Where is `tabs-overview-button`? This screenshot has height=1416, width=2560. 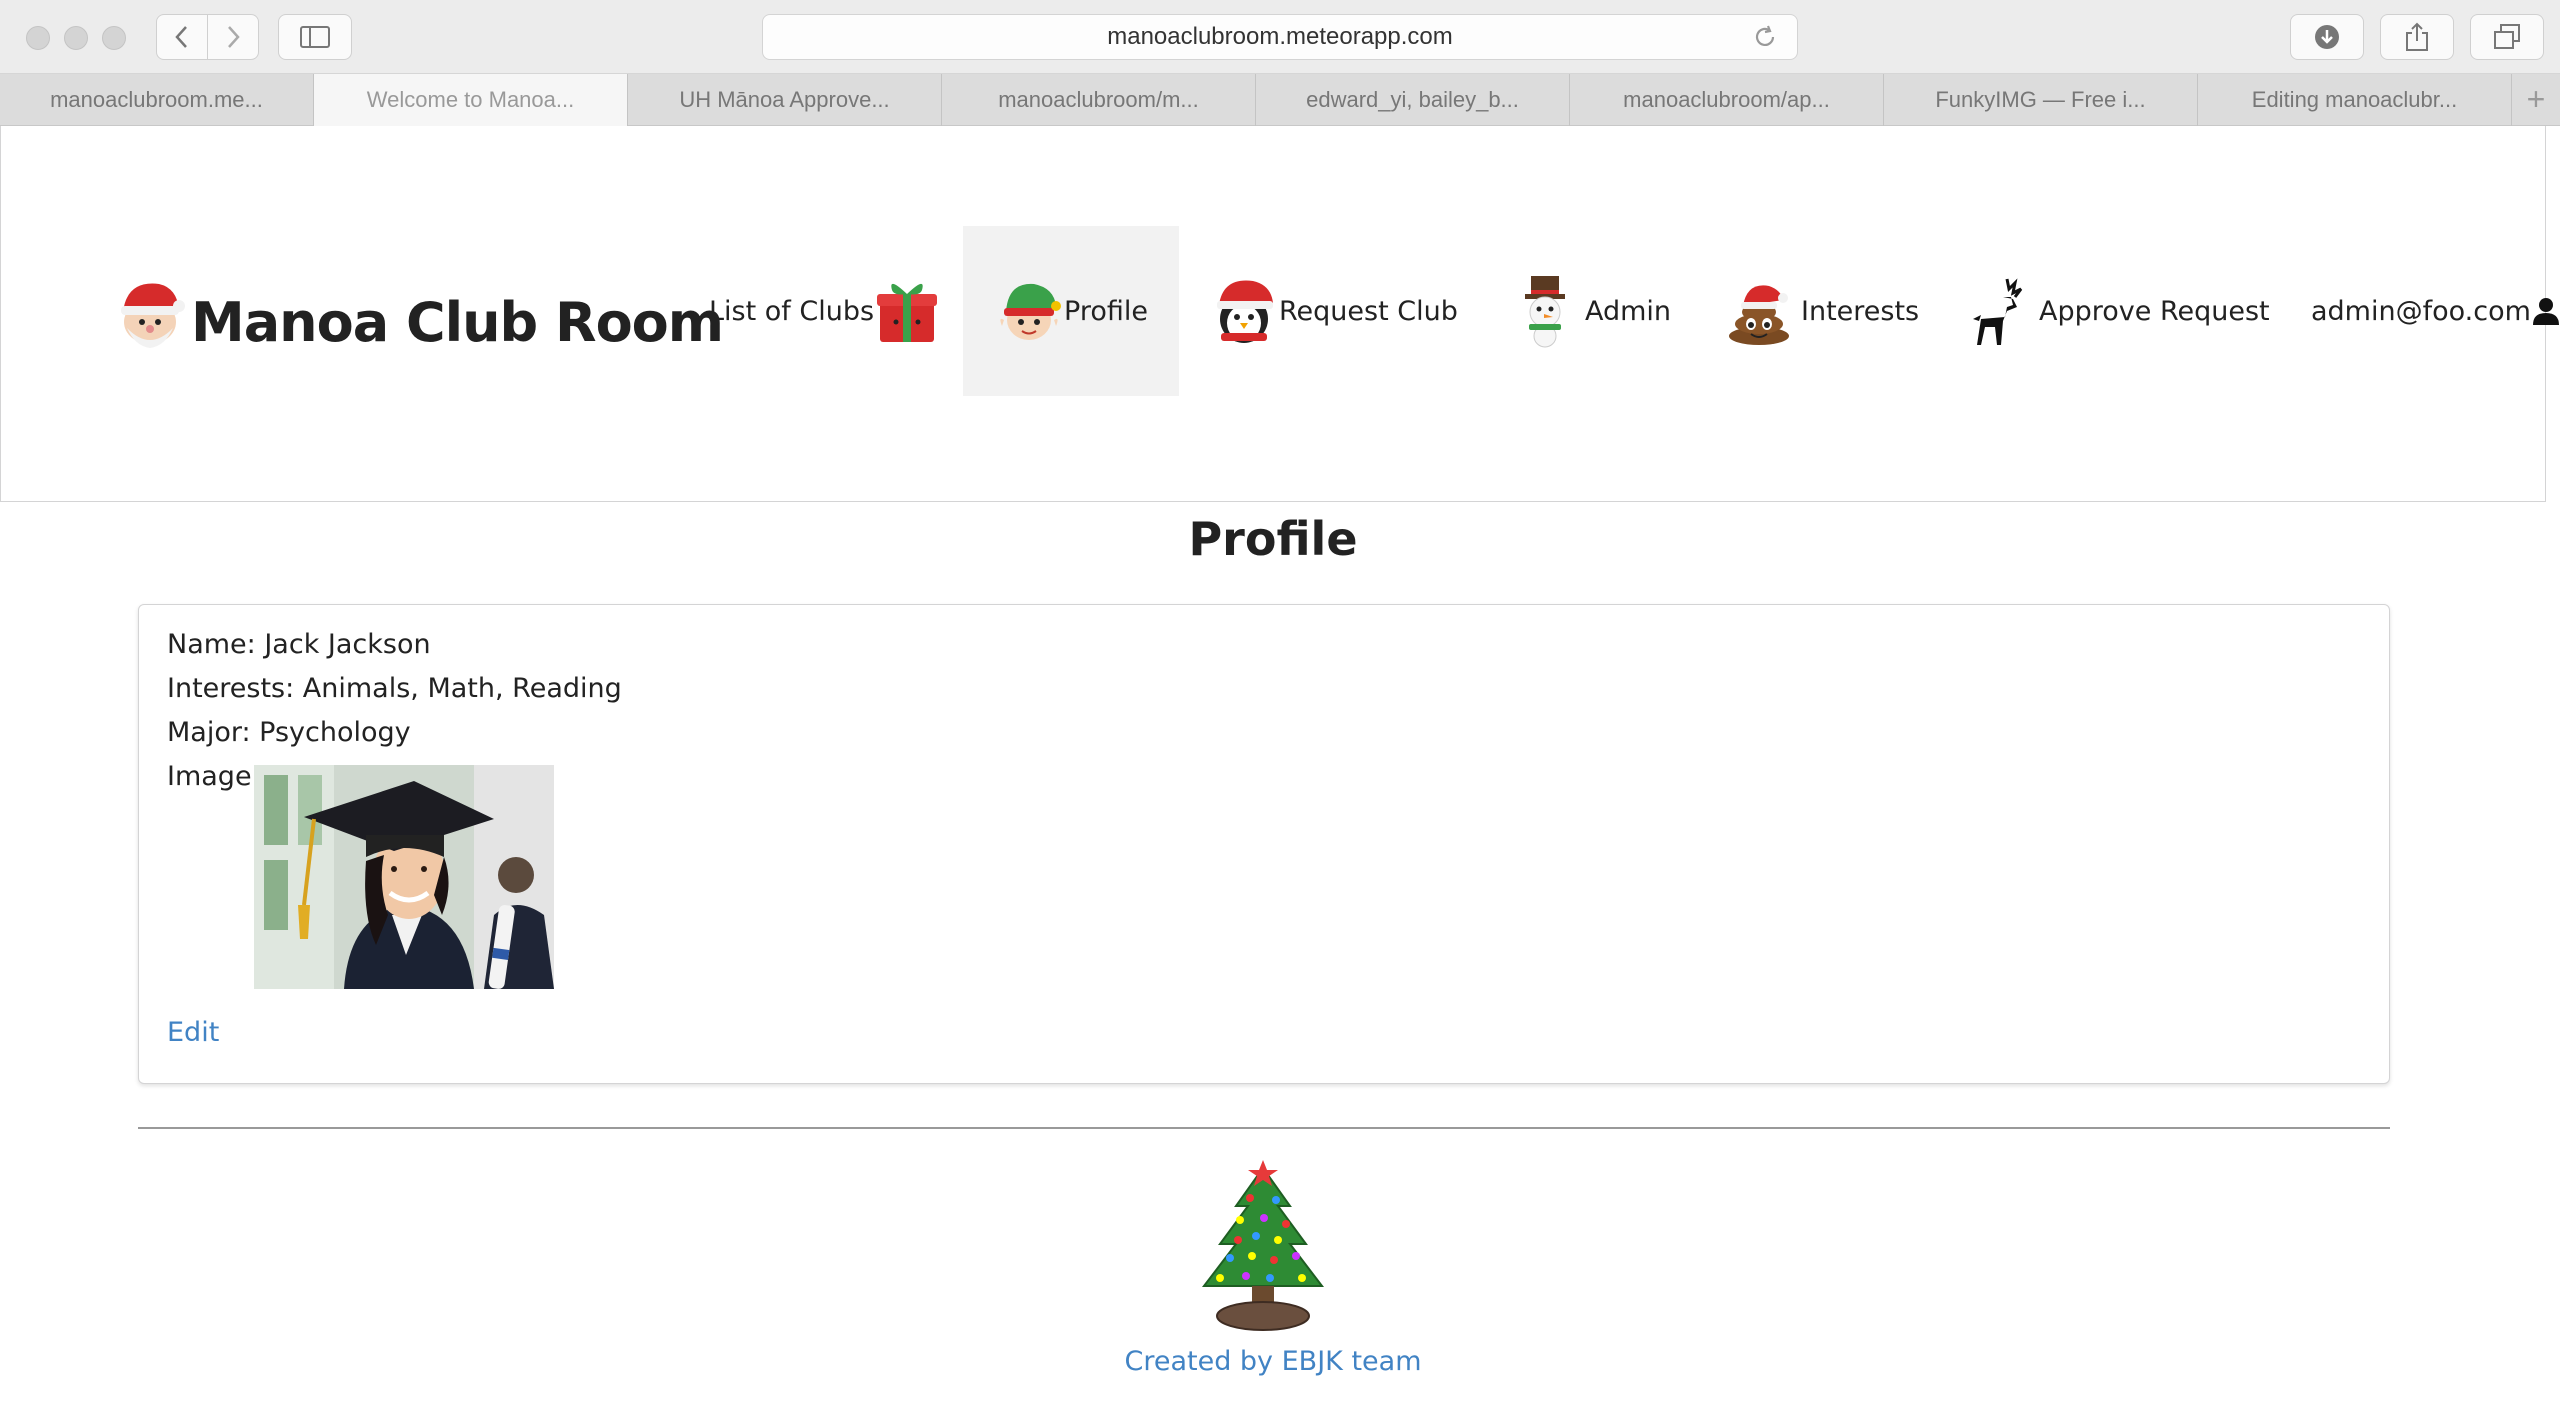
tabs-overview-button is located at coordinates (2507, 37).